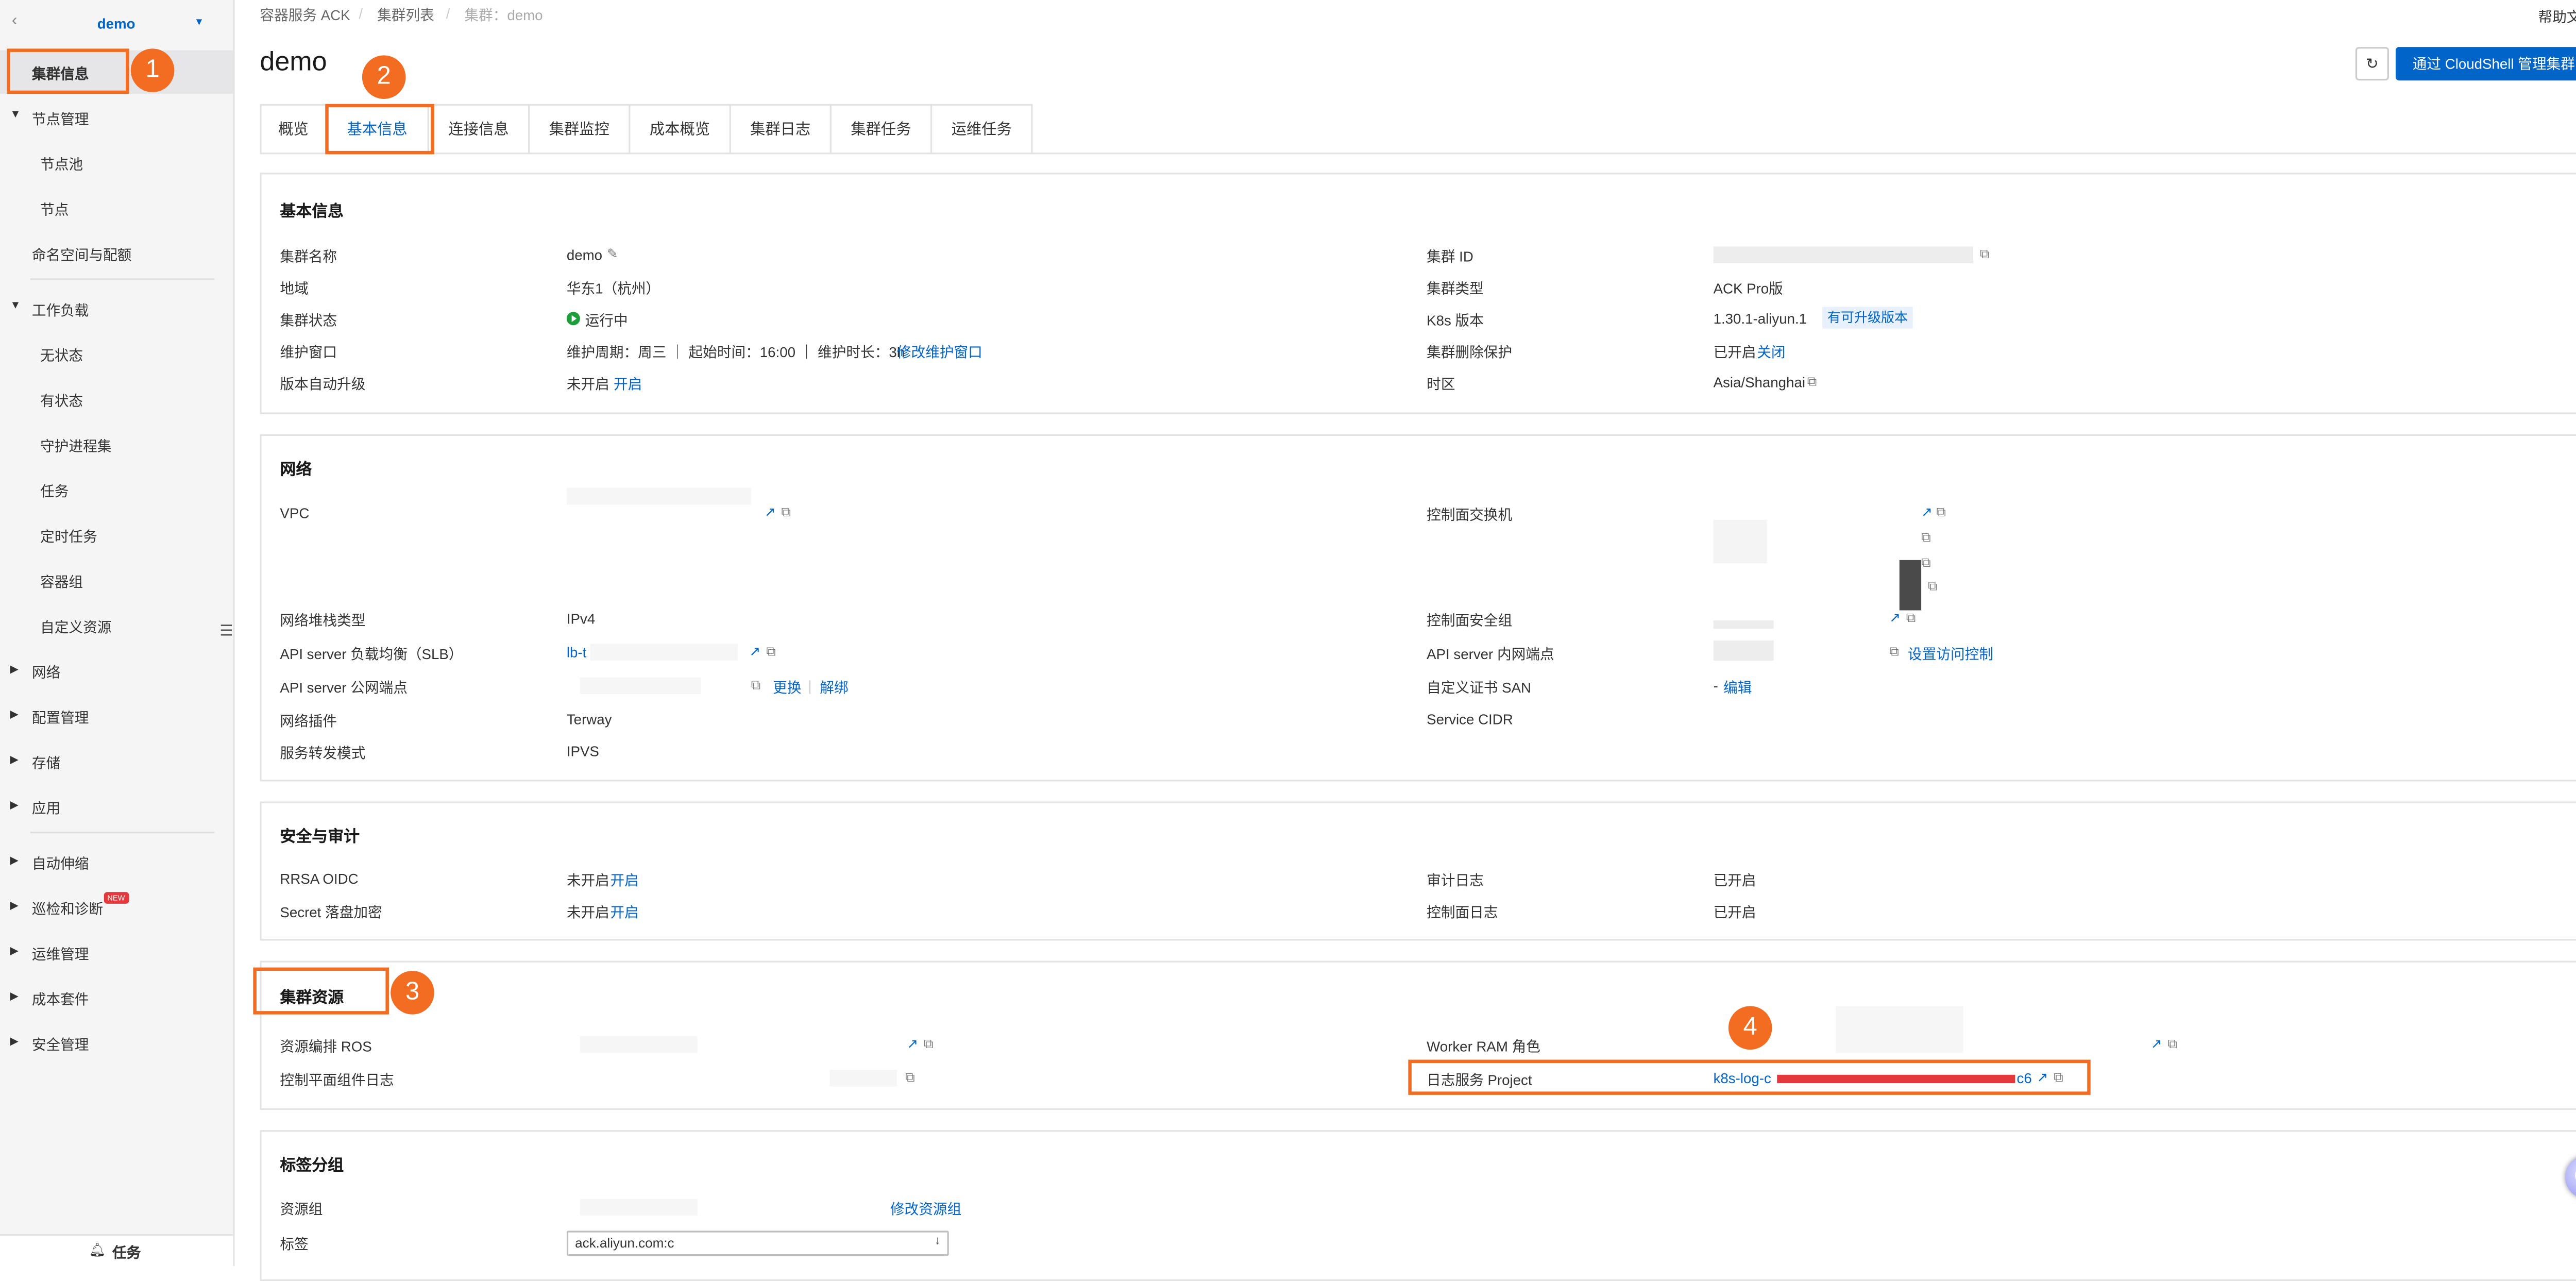 This screenshot has height=1281, width=2576. What do you see at coordinates (624, 880) in the screenshot?
I see `enable-rrsa-link: 开启` at bounding box center [624, 880].